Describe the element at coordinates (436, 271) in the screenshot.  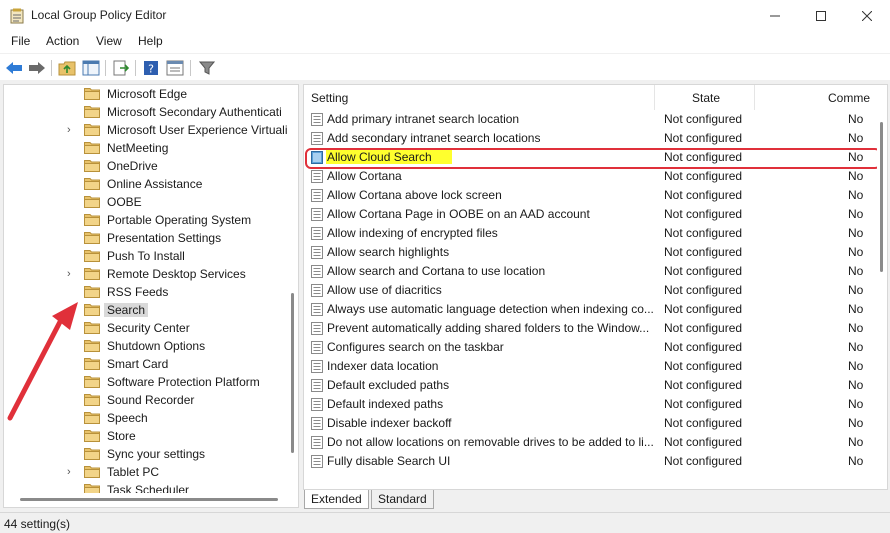
I see `setting-name: Allow search and Cortana to use location` at that location.